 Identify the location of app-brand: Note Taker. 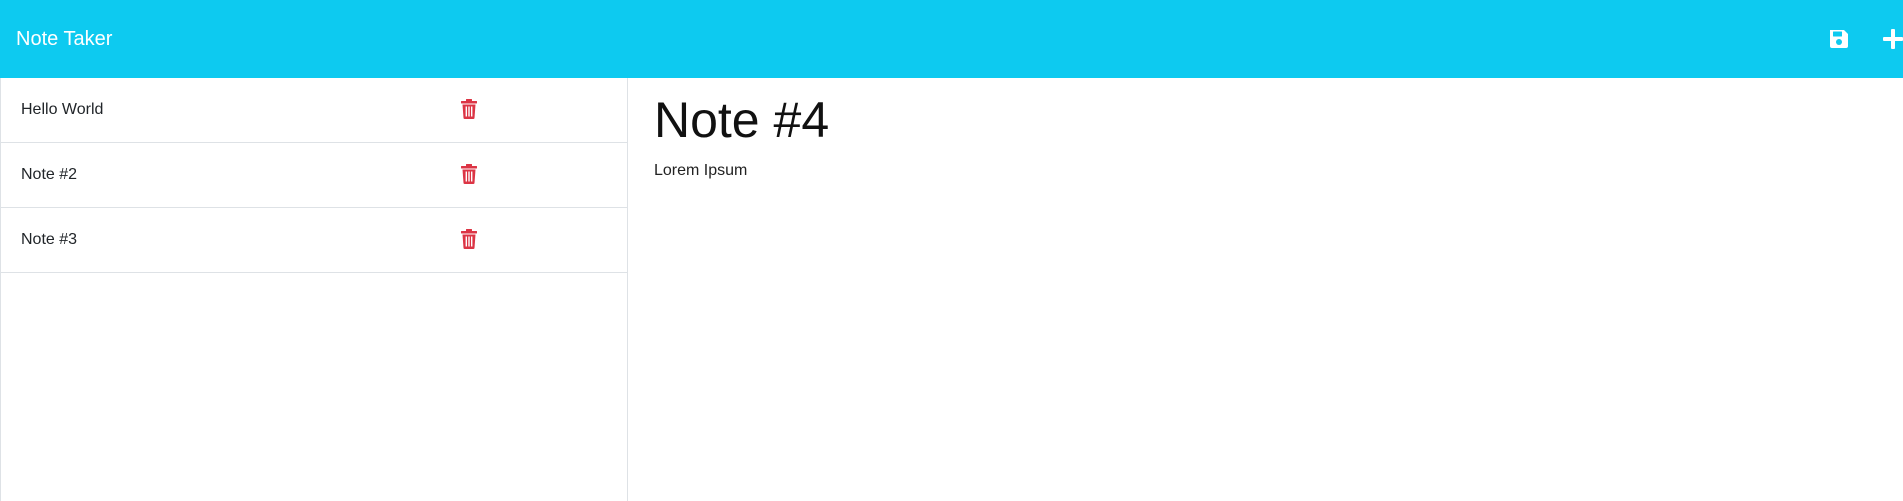
(64, 39).